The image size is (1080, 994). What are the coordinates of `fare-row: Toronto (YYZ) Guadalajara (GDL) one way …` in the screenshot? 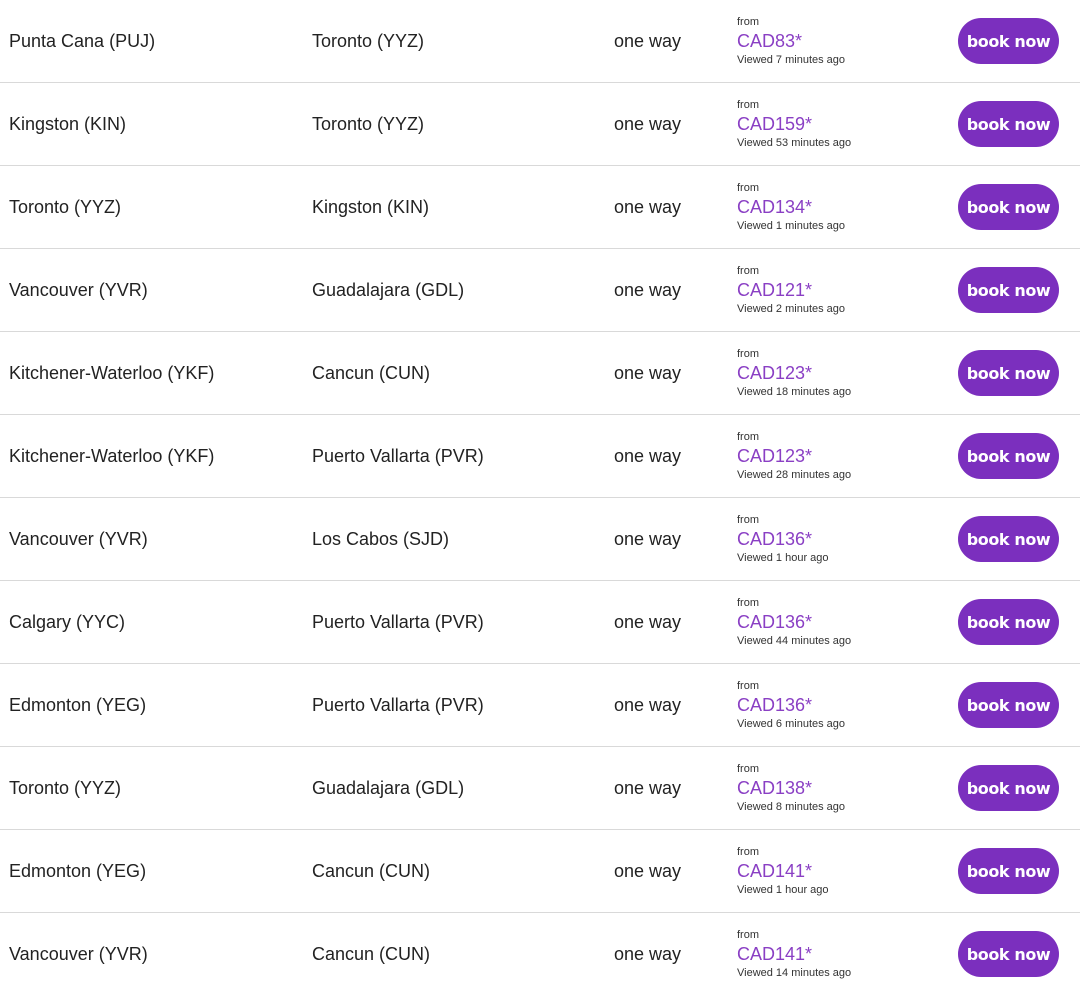 It's located at (540, 788).